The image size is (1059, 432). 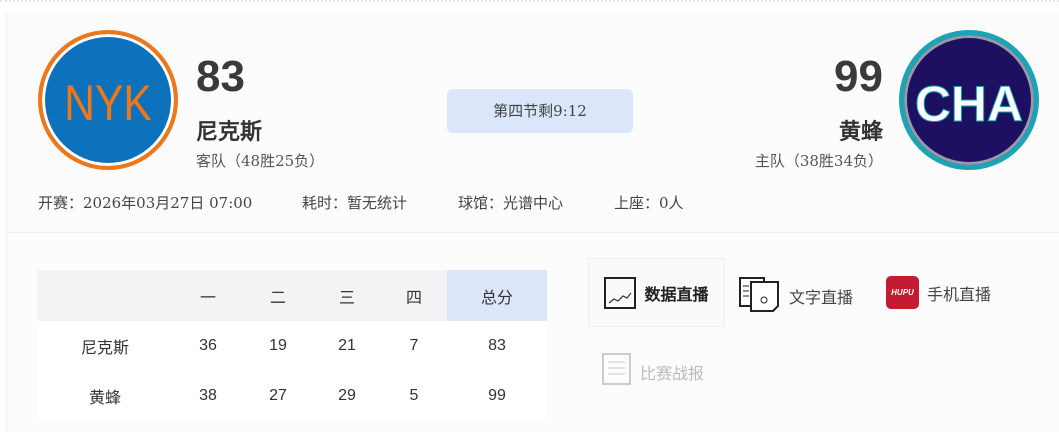 What do you see at coordinates (347, 295) in the screenshot?
I see `header-q3: 三` at bounding box center [347, 295].